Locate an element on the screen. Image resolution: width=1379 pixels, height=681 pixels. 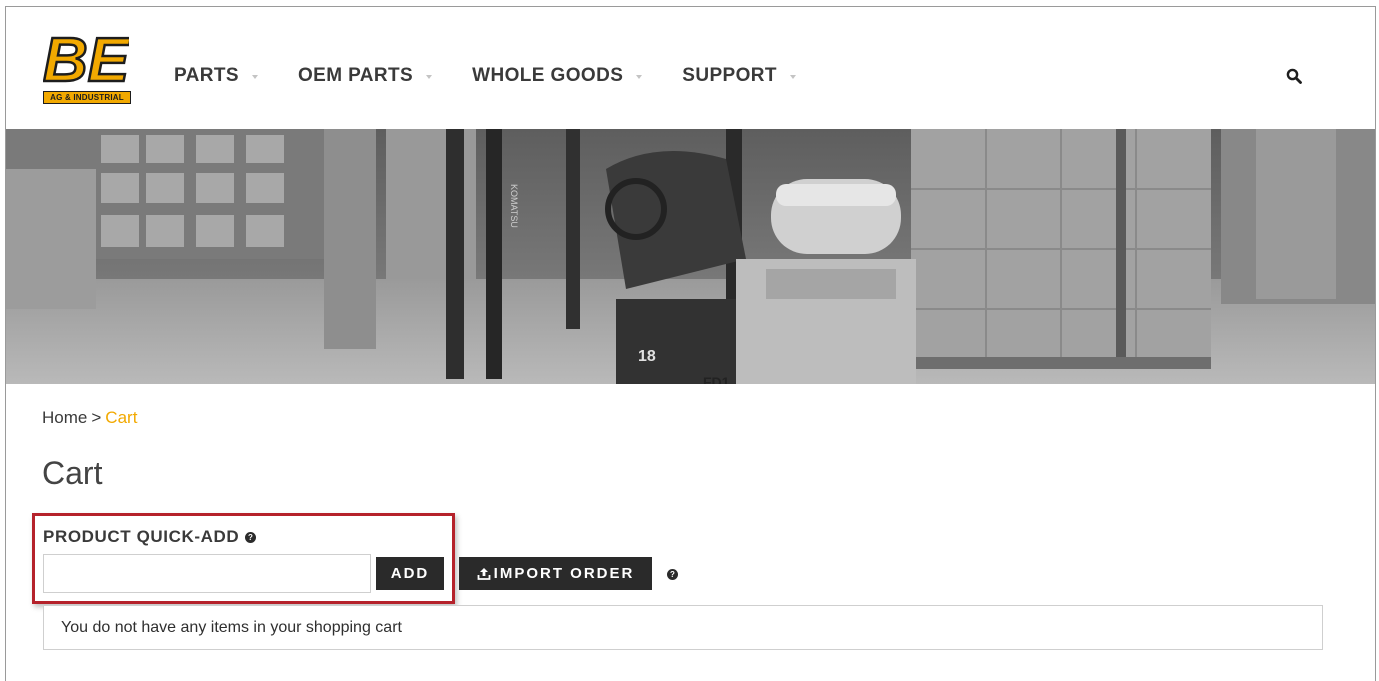
main-nav: PARTS OEM PARTS WHOLE GOODS SUPPORT is located at coordinates (505, 76).